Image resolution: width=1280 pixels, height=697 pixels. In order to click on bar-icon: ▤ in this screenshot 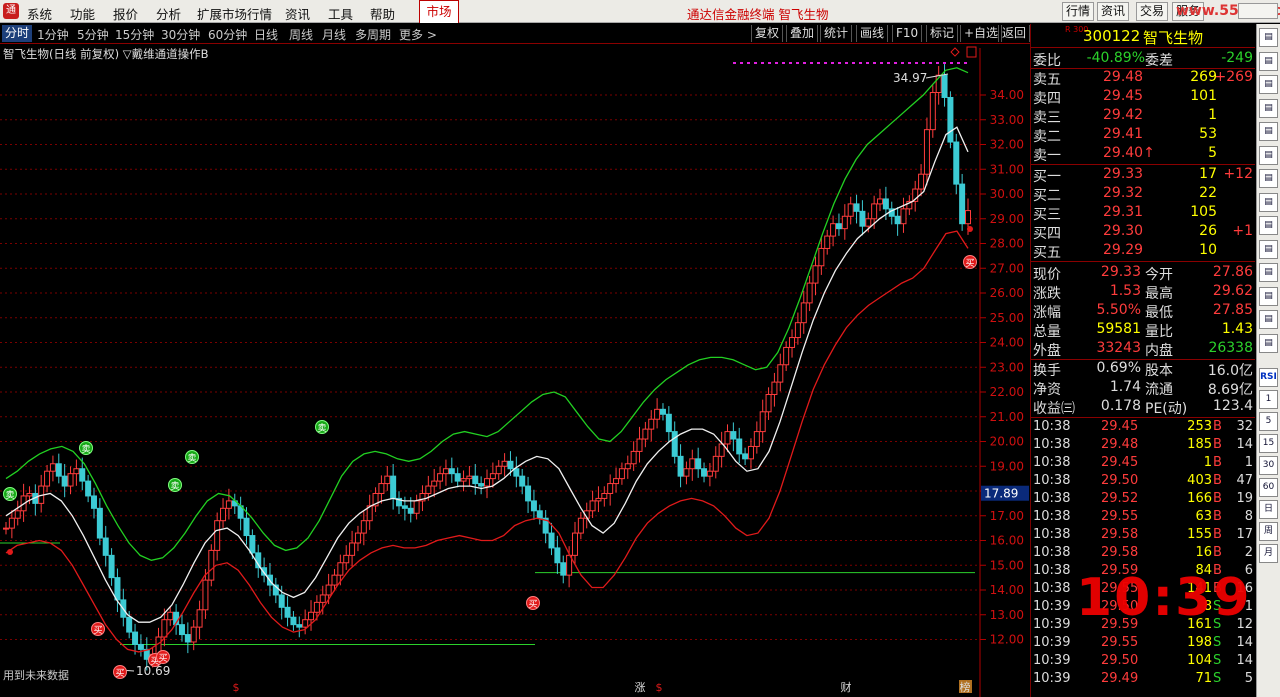, I will do `click(1268, 155)`.